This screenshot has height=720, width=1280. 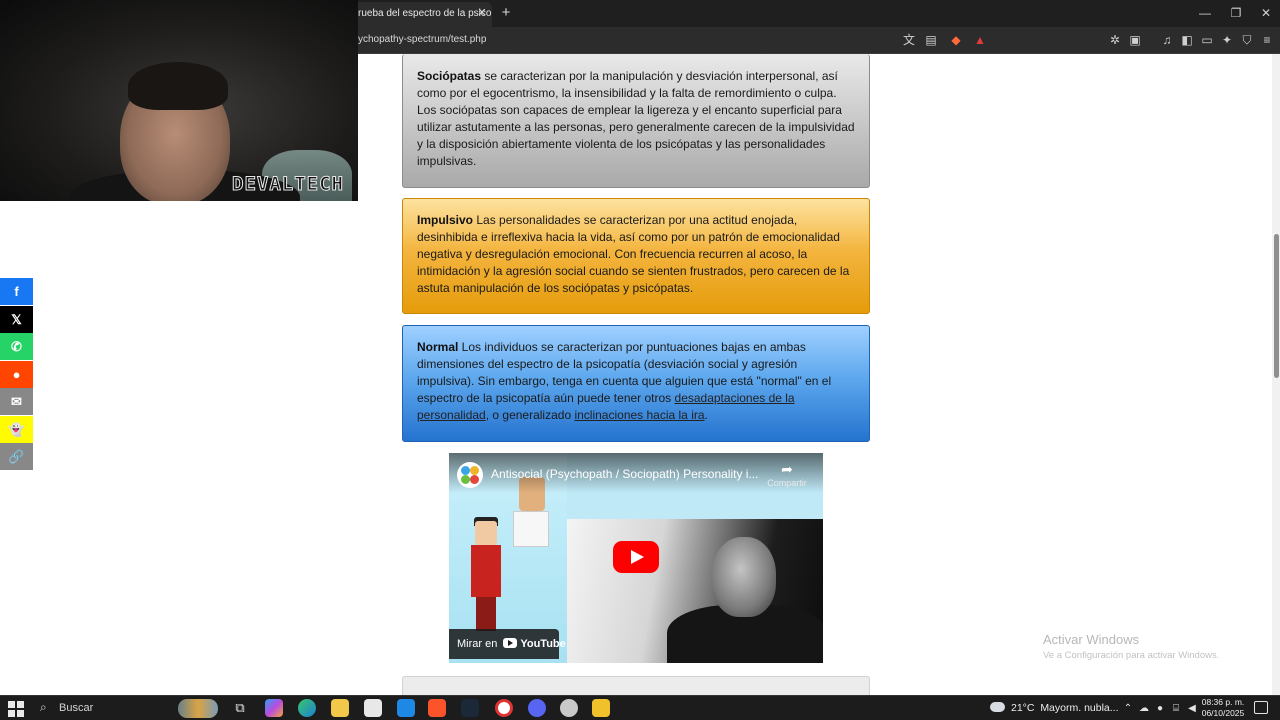 I want to click on play-button-icon, so click(x=636, y=557).